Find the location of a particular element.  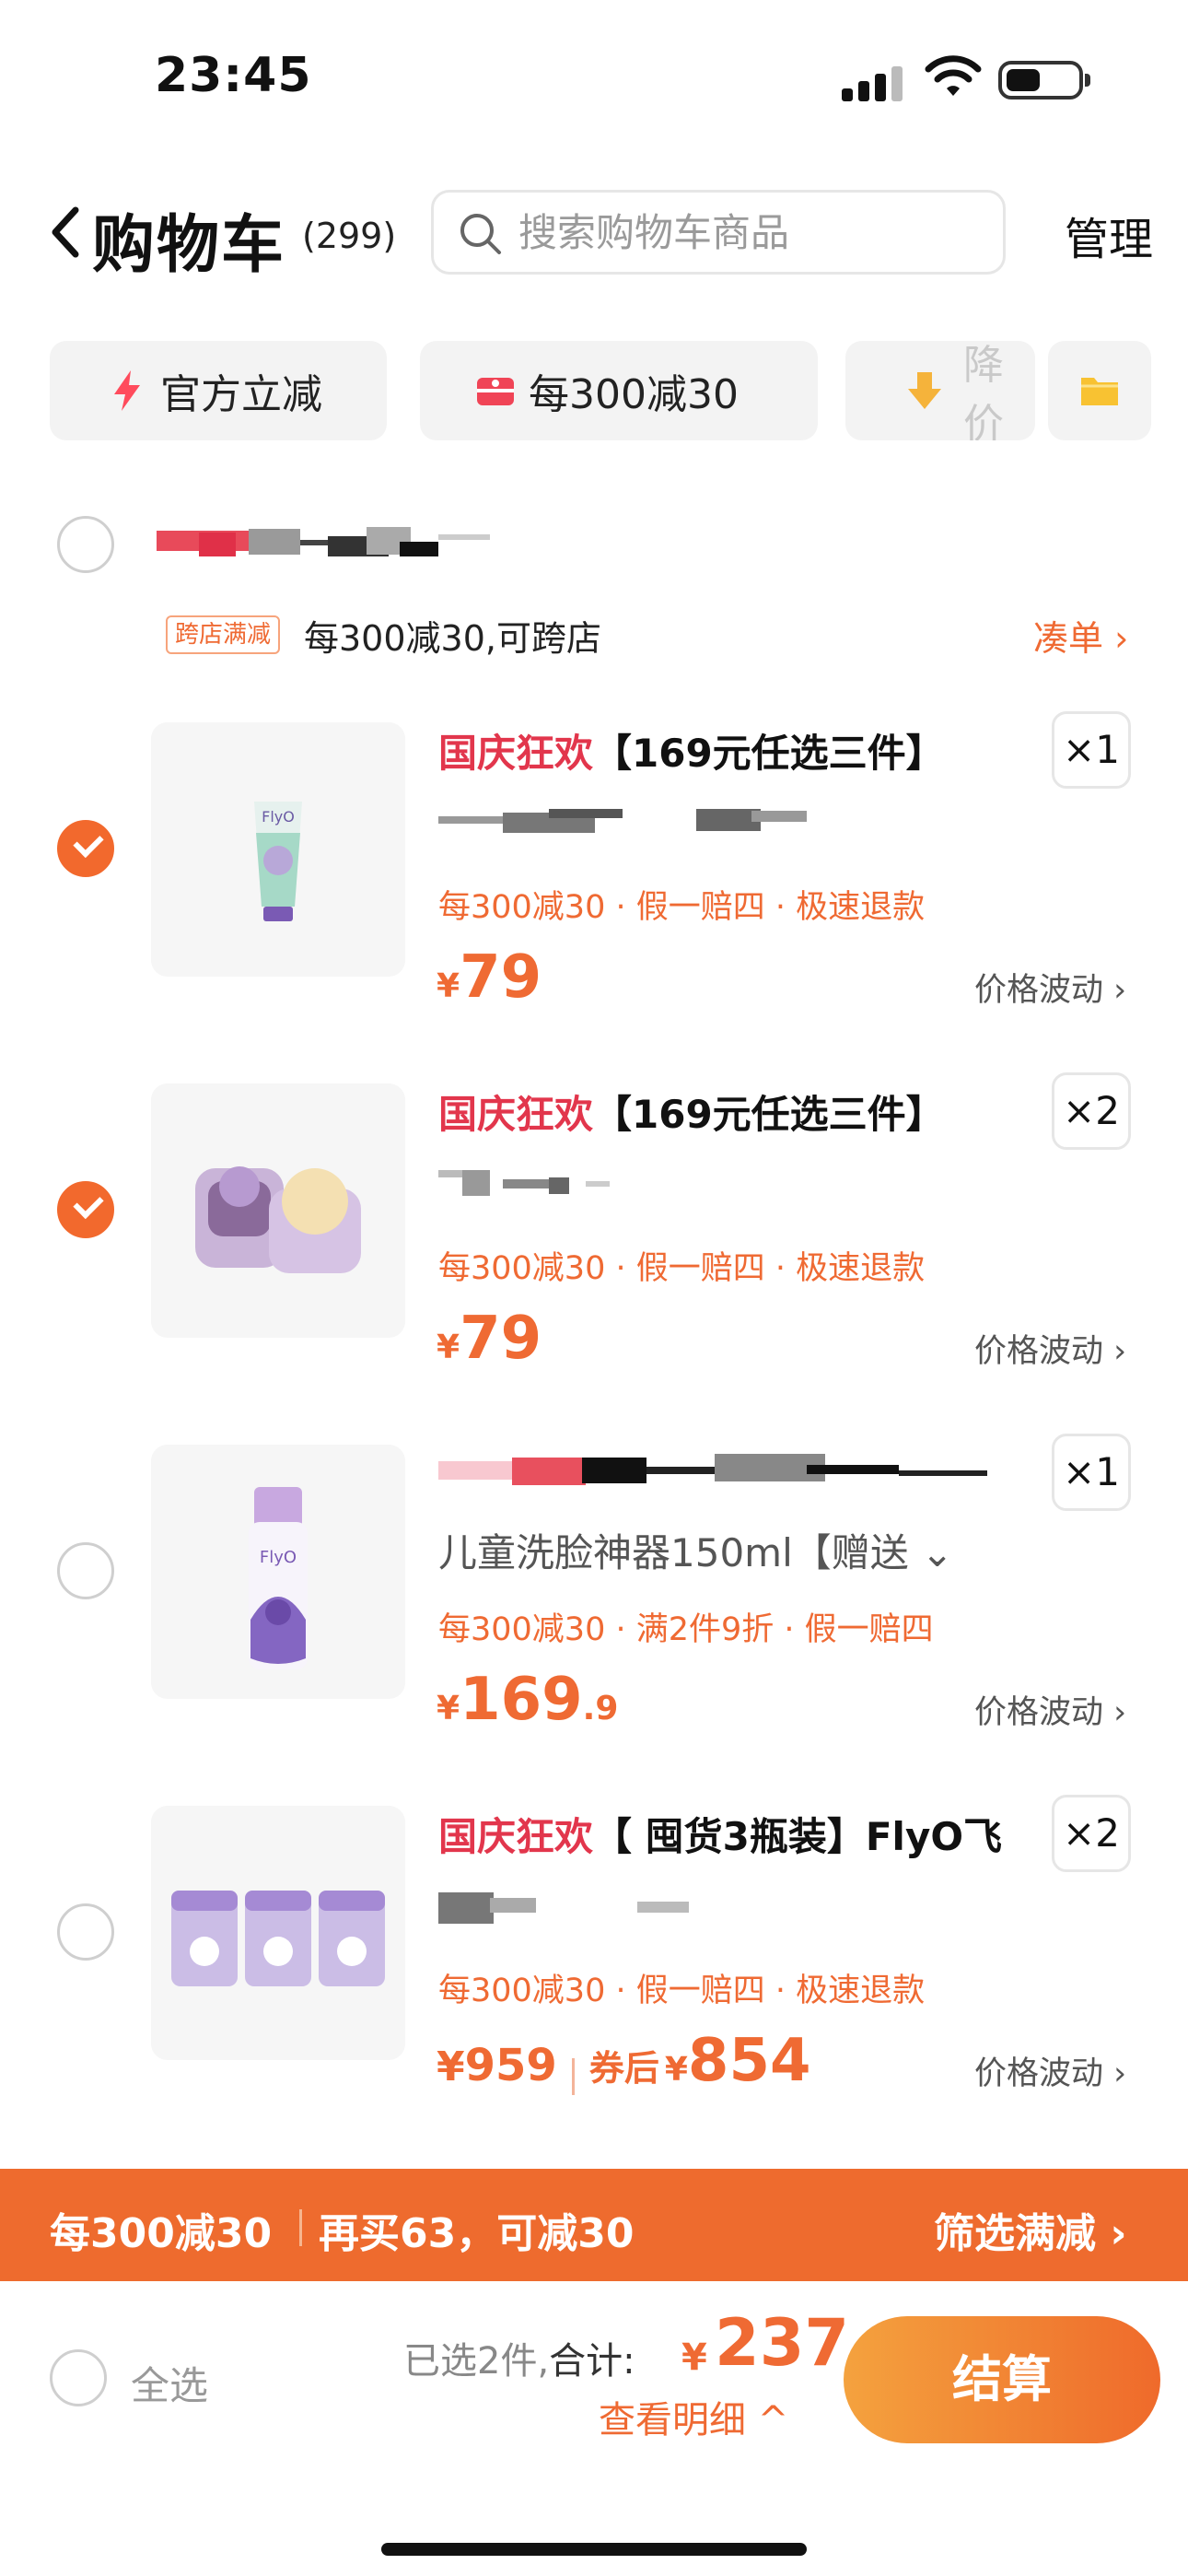

balm-product-image is located at coordinates (278, 1210).